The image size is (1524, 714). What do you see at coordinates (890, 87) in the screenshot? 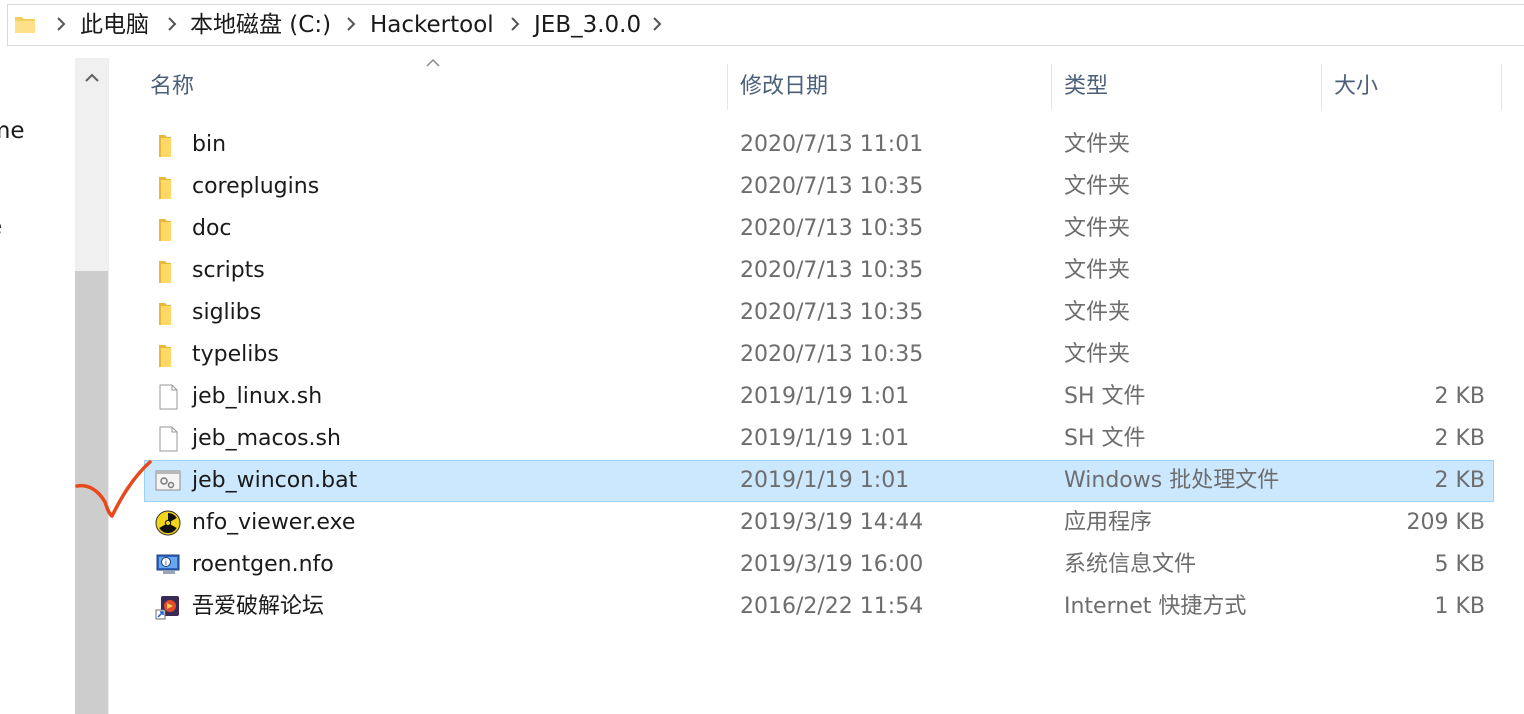
I see `column-header-date: 修改日期` at bounding box center [890, 87].